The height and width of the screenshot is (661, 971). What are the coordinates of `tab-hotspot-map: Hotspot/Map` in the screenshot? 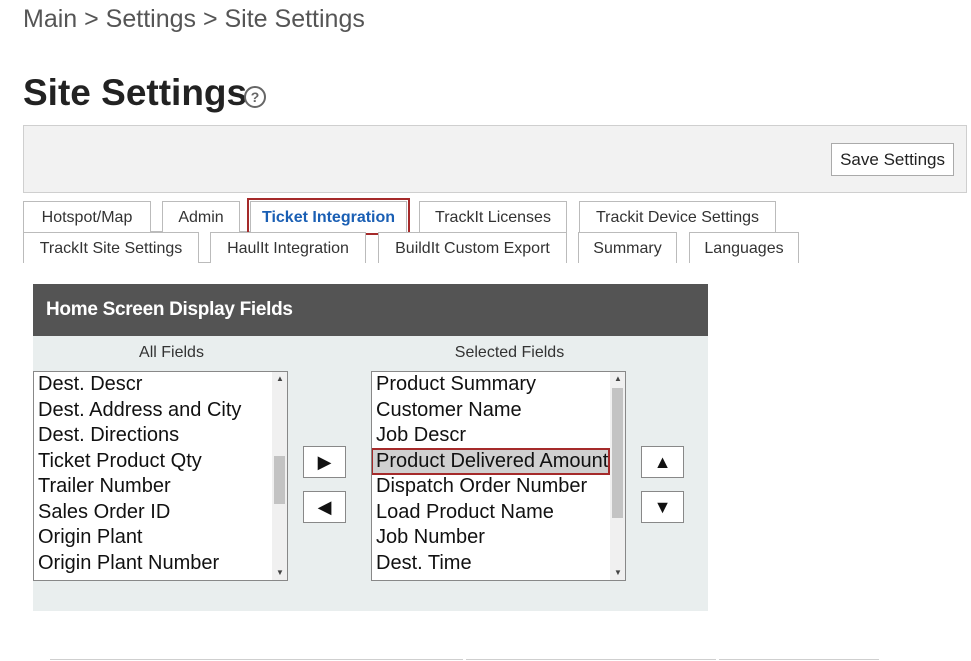 It's located at (87, 216).